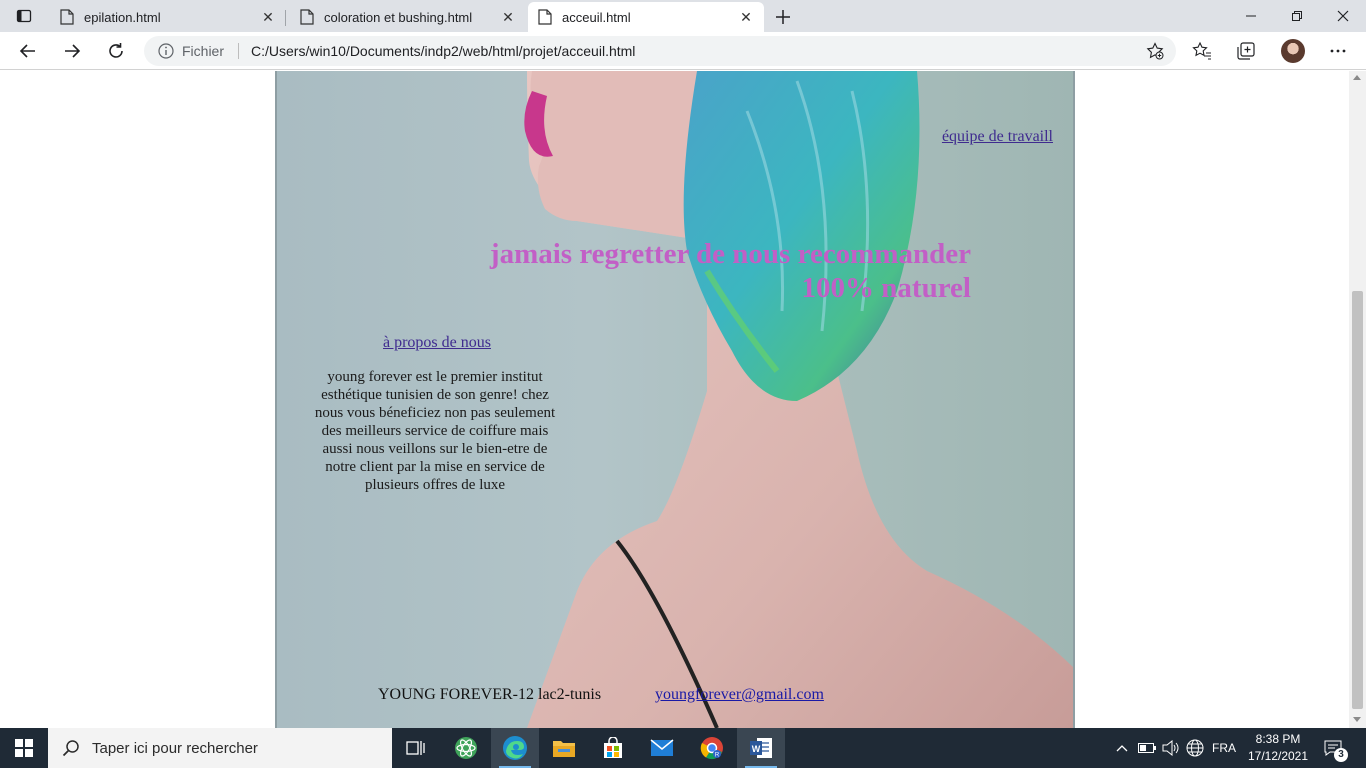  I want to click on new-tab-button, so click(783, 17).